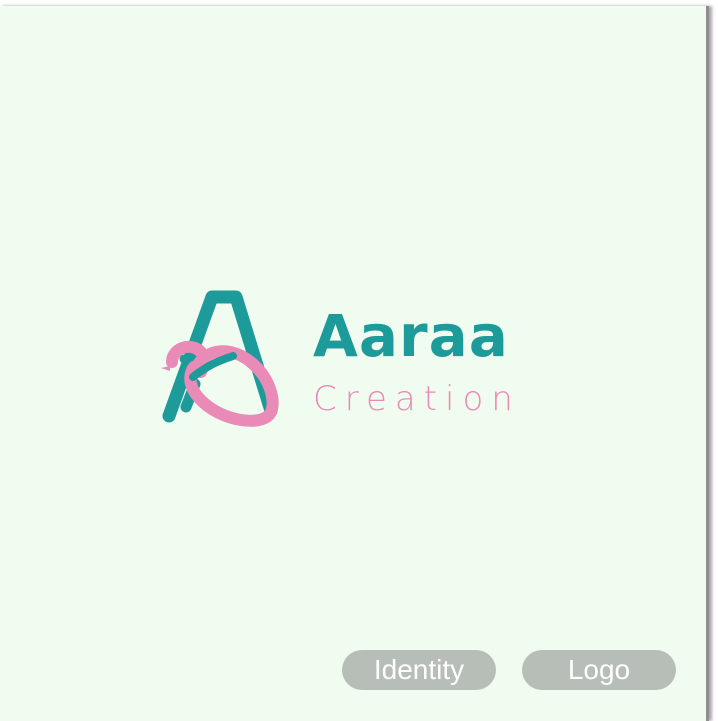 Image resolution: width=718 pixels, height=721 pixels. What do you see at coordinates (599, 670) in the screenshot?
I see `logo-tag: Logo` at bounding box center [599, 670].